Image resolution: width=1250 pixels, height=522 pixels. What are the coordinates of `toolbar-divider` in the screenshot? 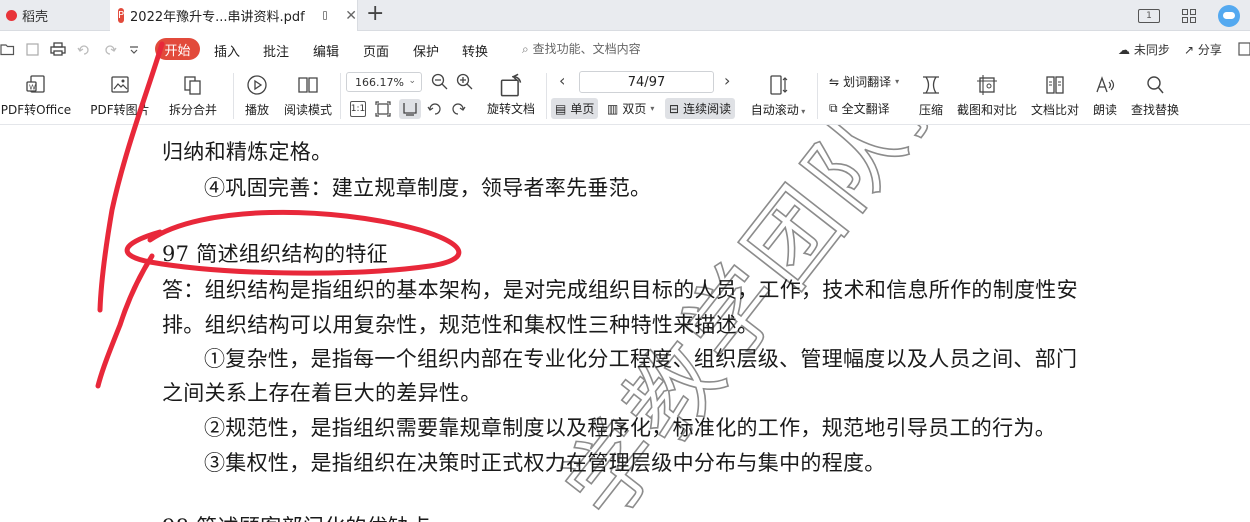 It's located at (817, 96).